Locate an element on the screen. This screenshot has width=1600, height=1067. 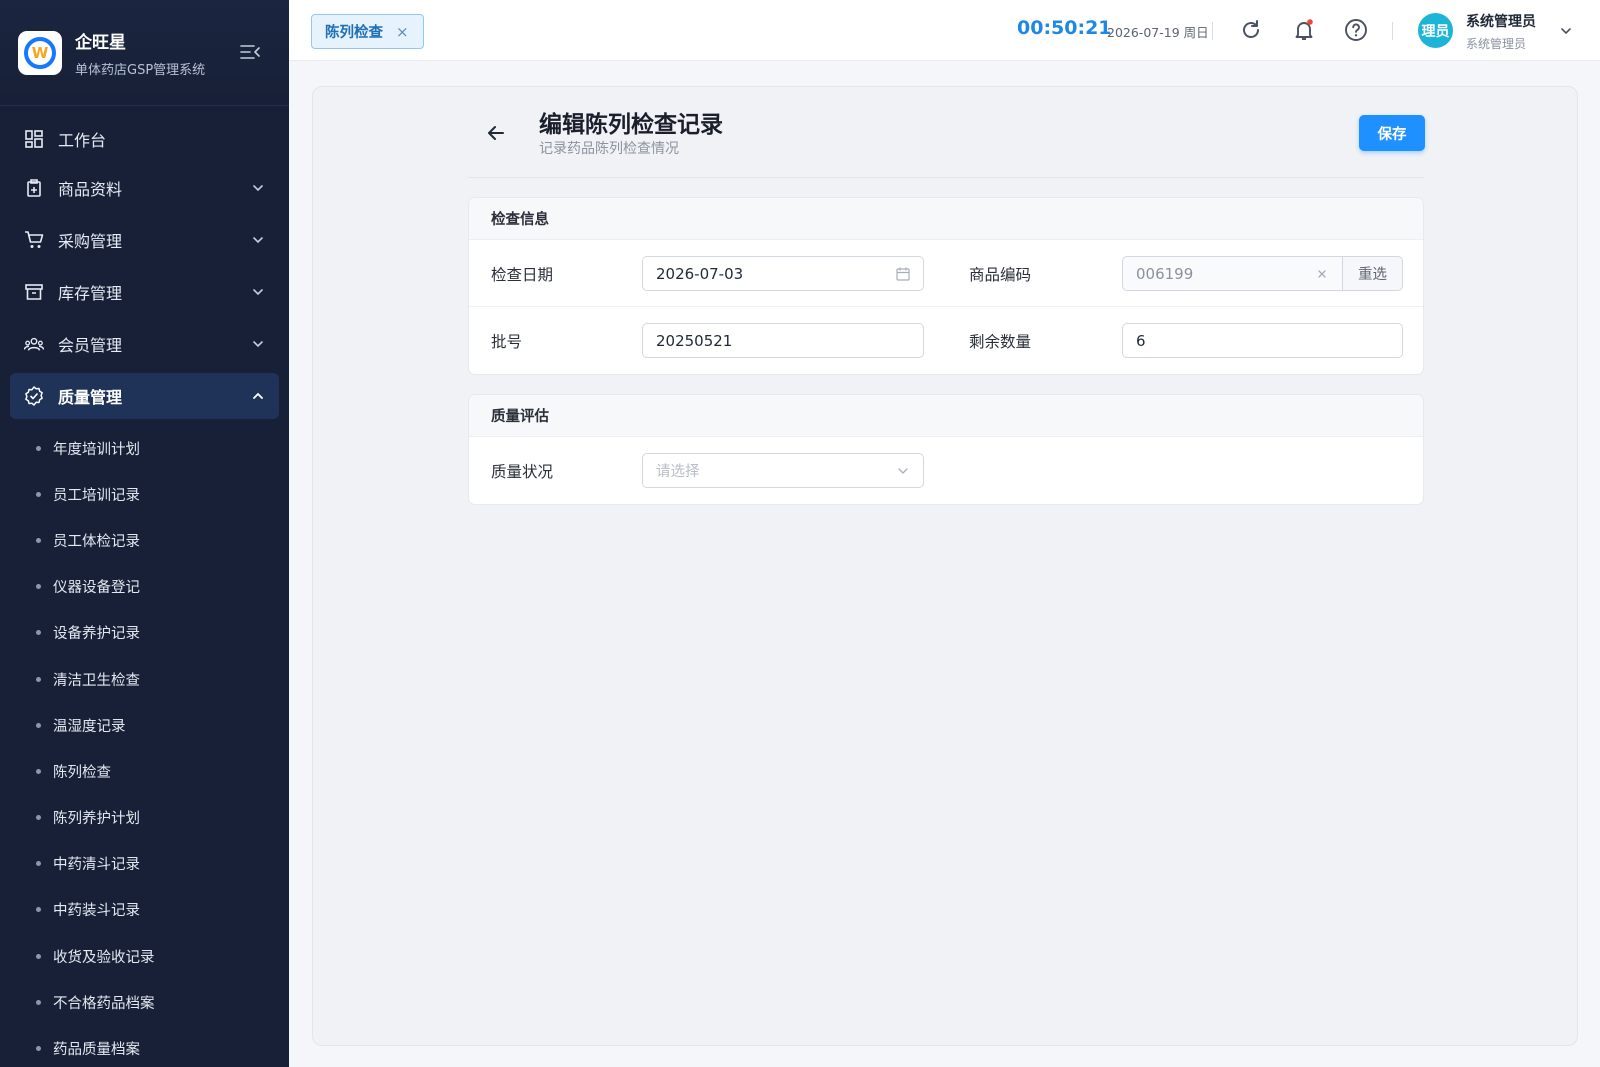
sidebar-item-purchase: 采购管理 is located at coordinates (144, 240).